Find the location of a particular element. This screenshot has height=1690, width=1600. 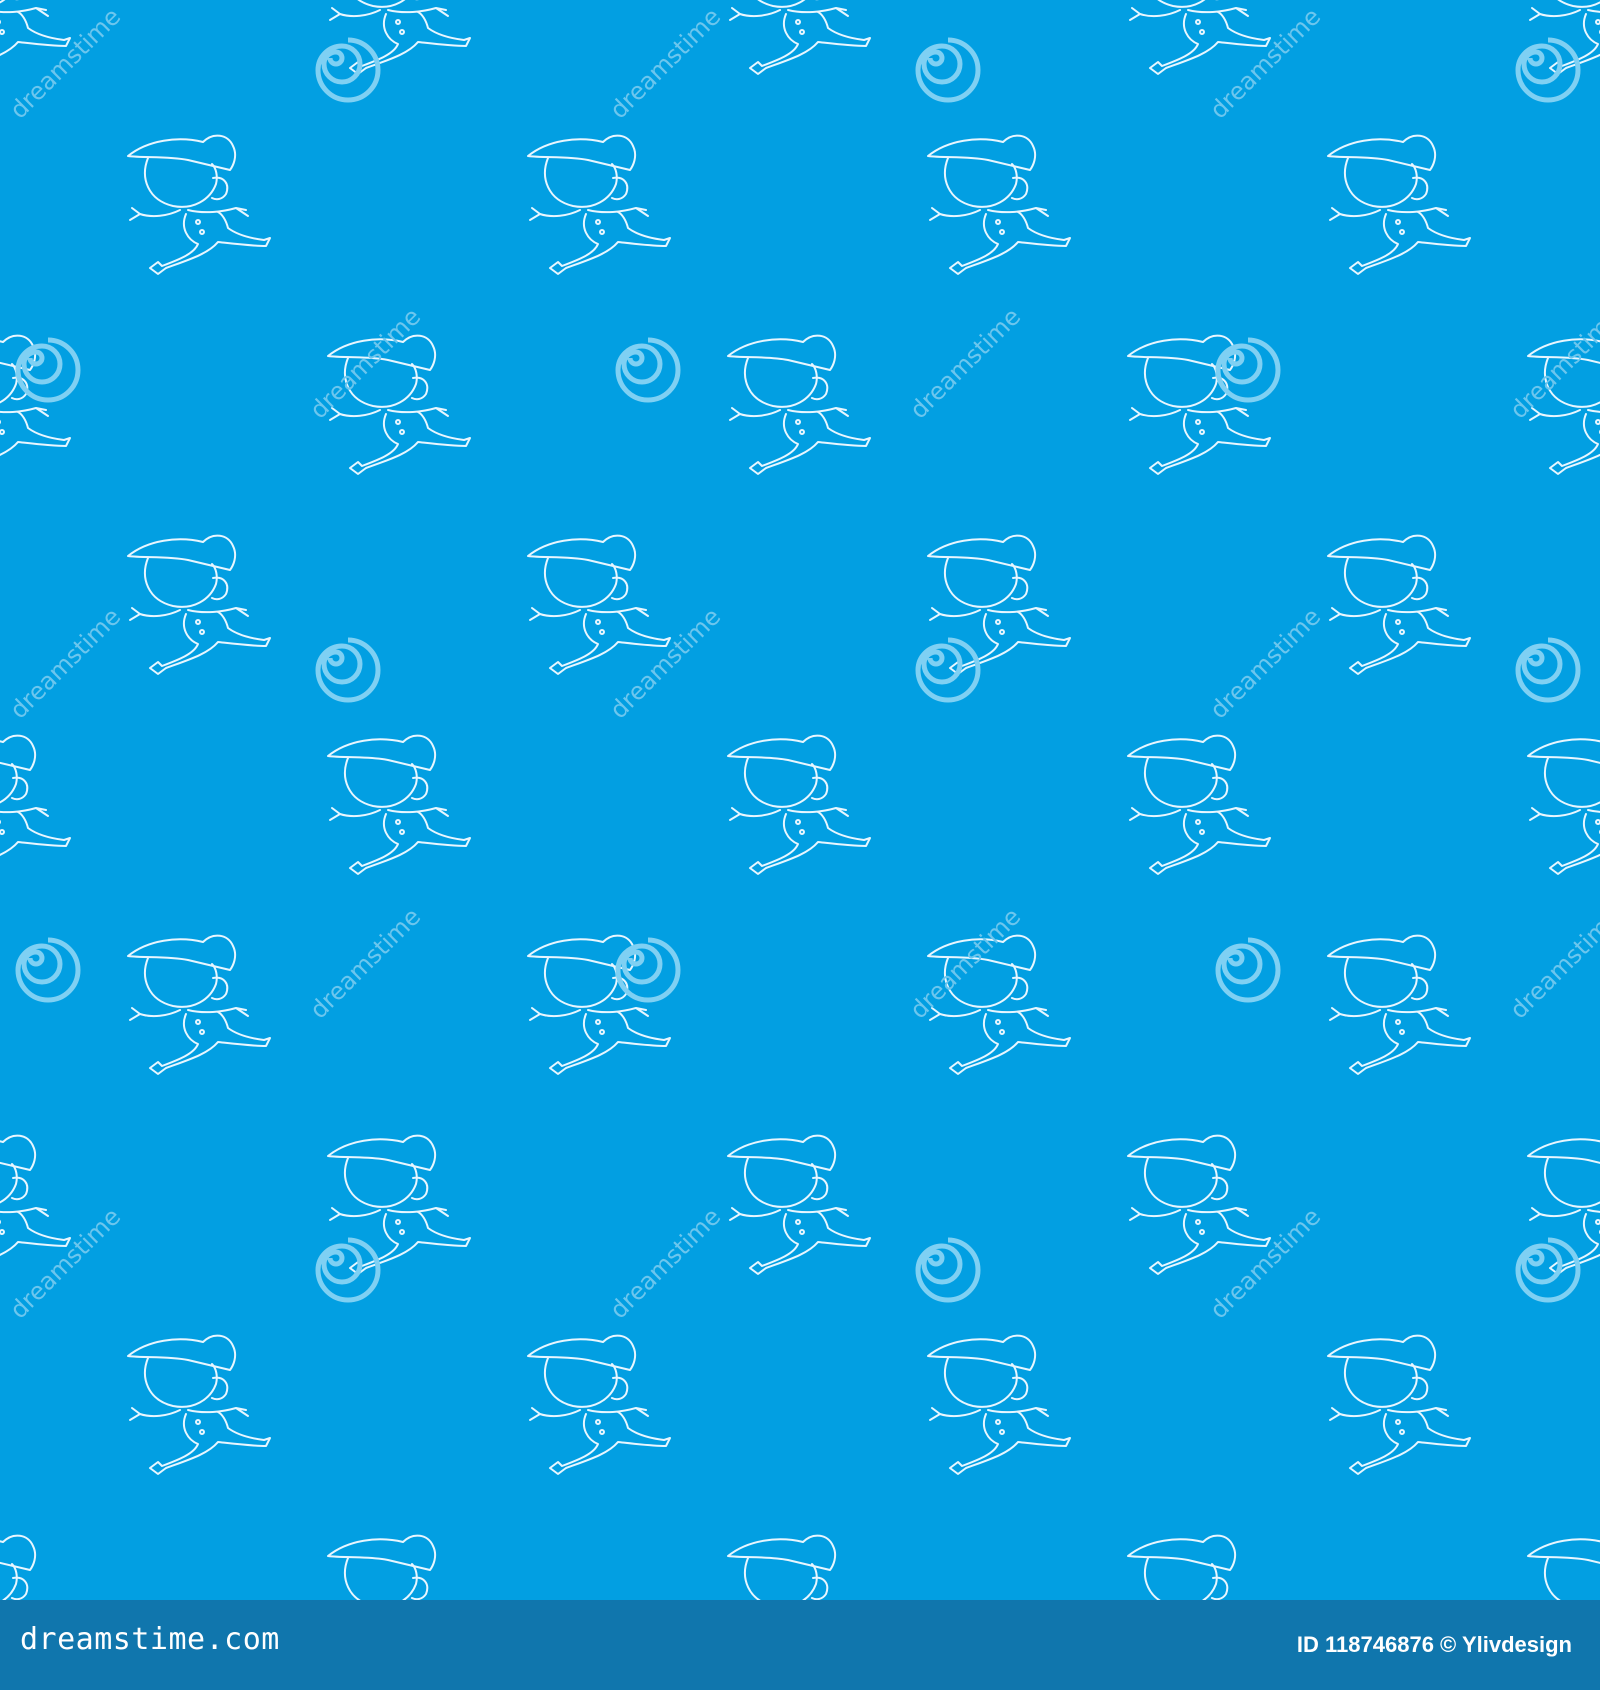

footer-bar: dreamstime.com ID 118746876 © Ylivdesign is located at coordinates (800, 1645).